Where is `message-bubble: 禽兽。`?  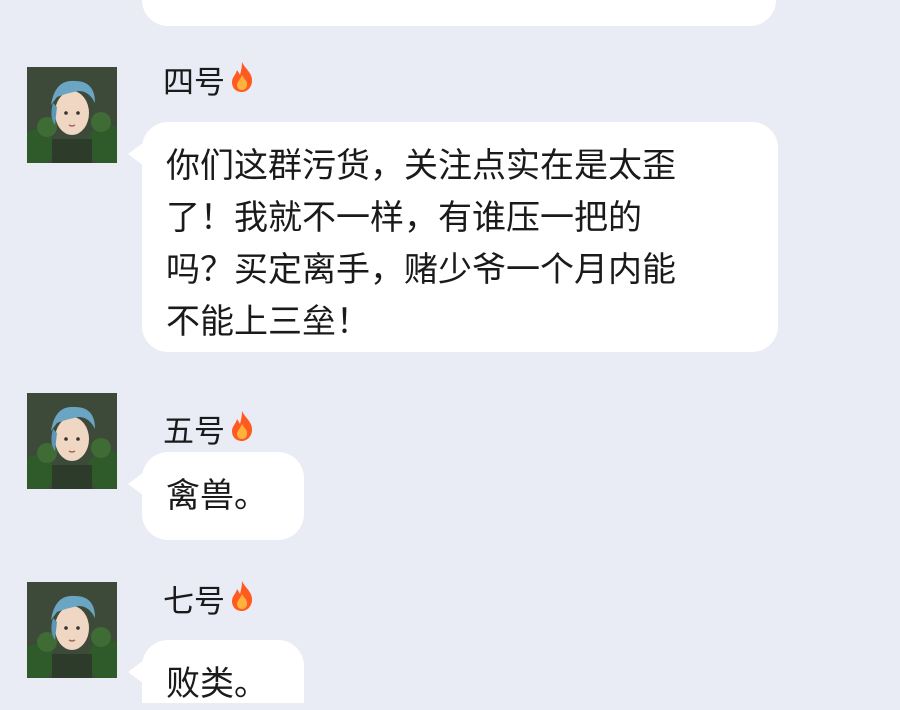
message-bubble: 禽兽。 is located at coordinates (216, 496).